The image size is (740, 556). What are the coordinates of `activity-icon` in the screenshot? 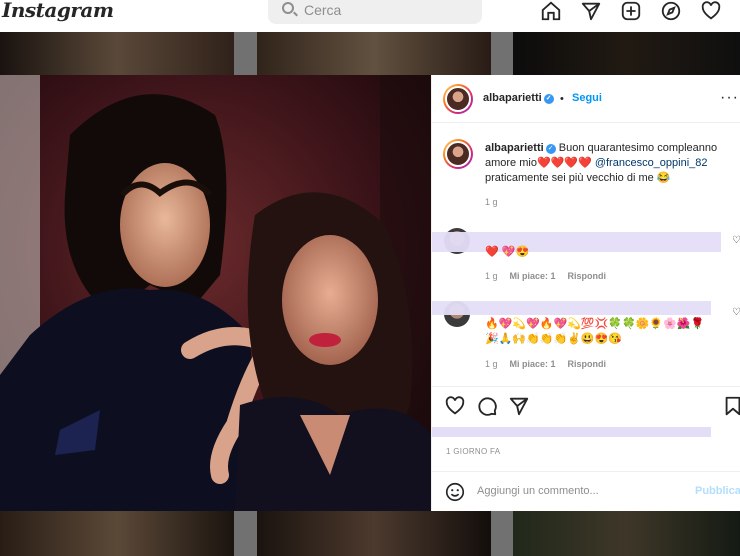 It's located at (711, 11).